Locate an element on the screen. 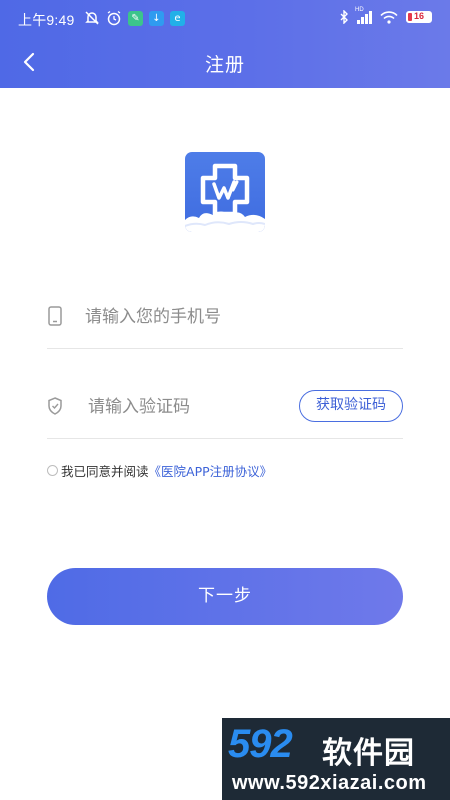  header: 上午9:49 ✎ ↓ e HD 16 注册 is located at coordinates (225, 44).